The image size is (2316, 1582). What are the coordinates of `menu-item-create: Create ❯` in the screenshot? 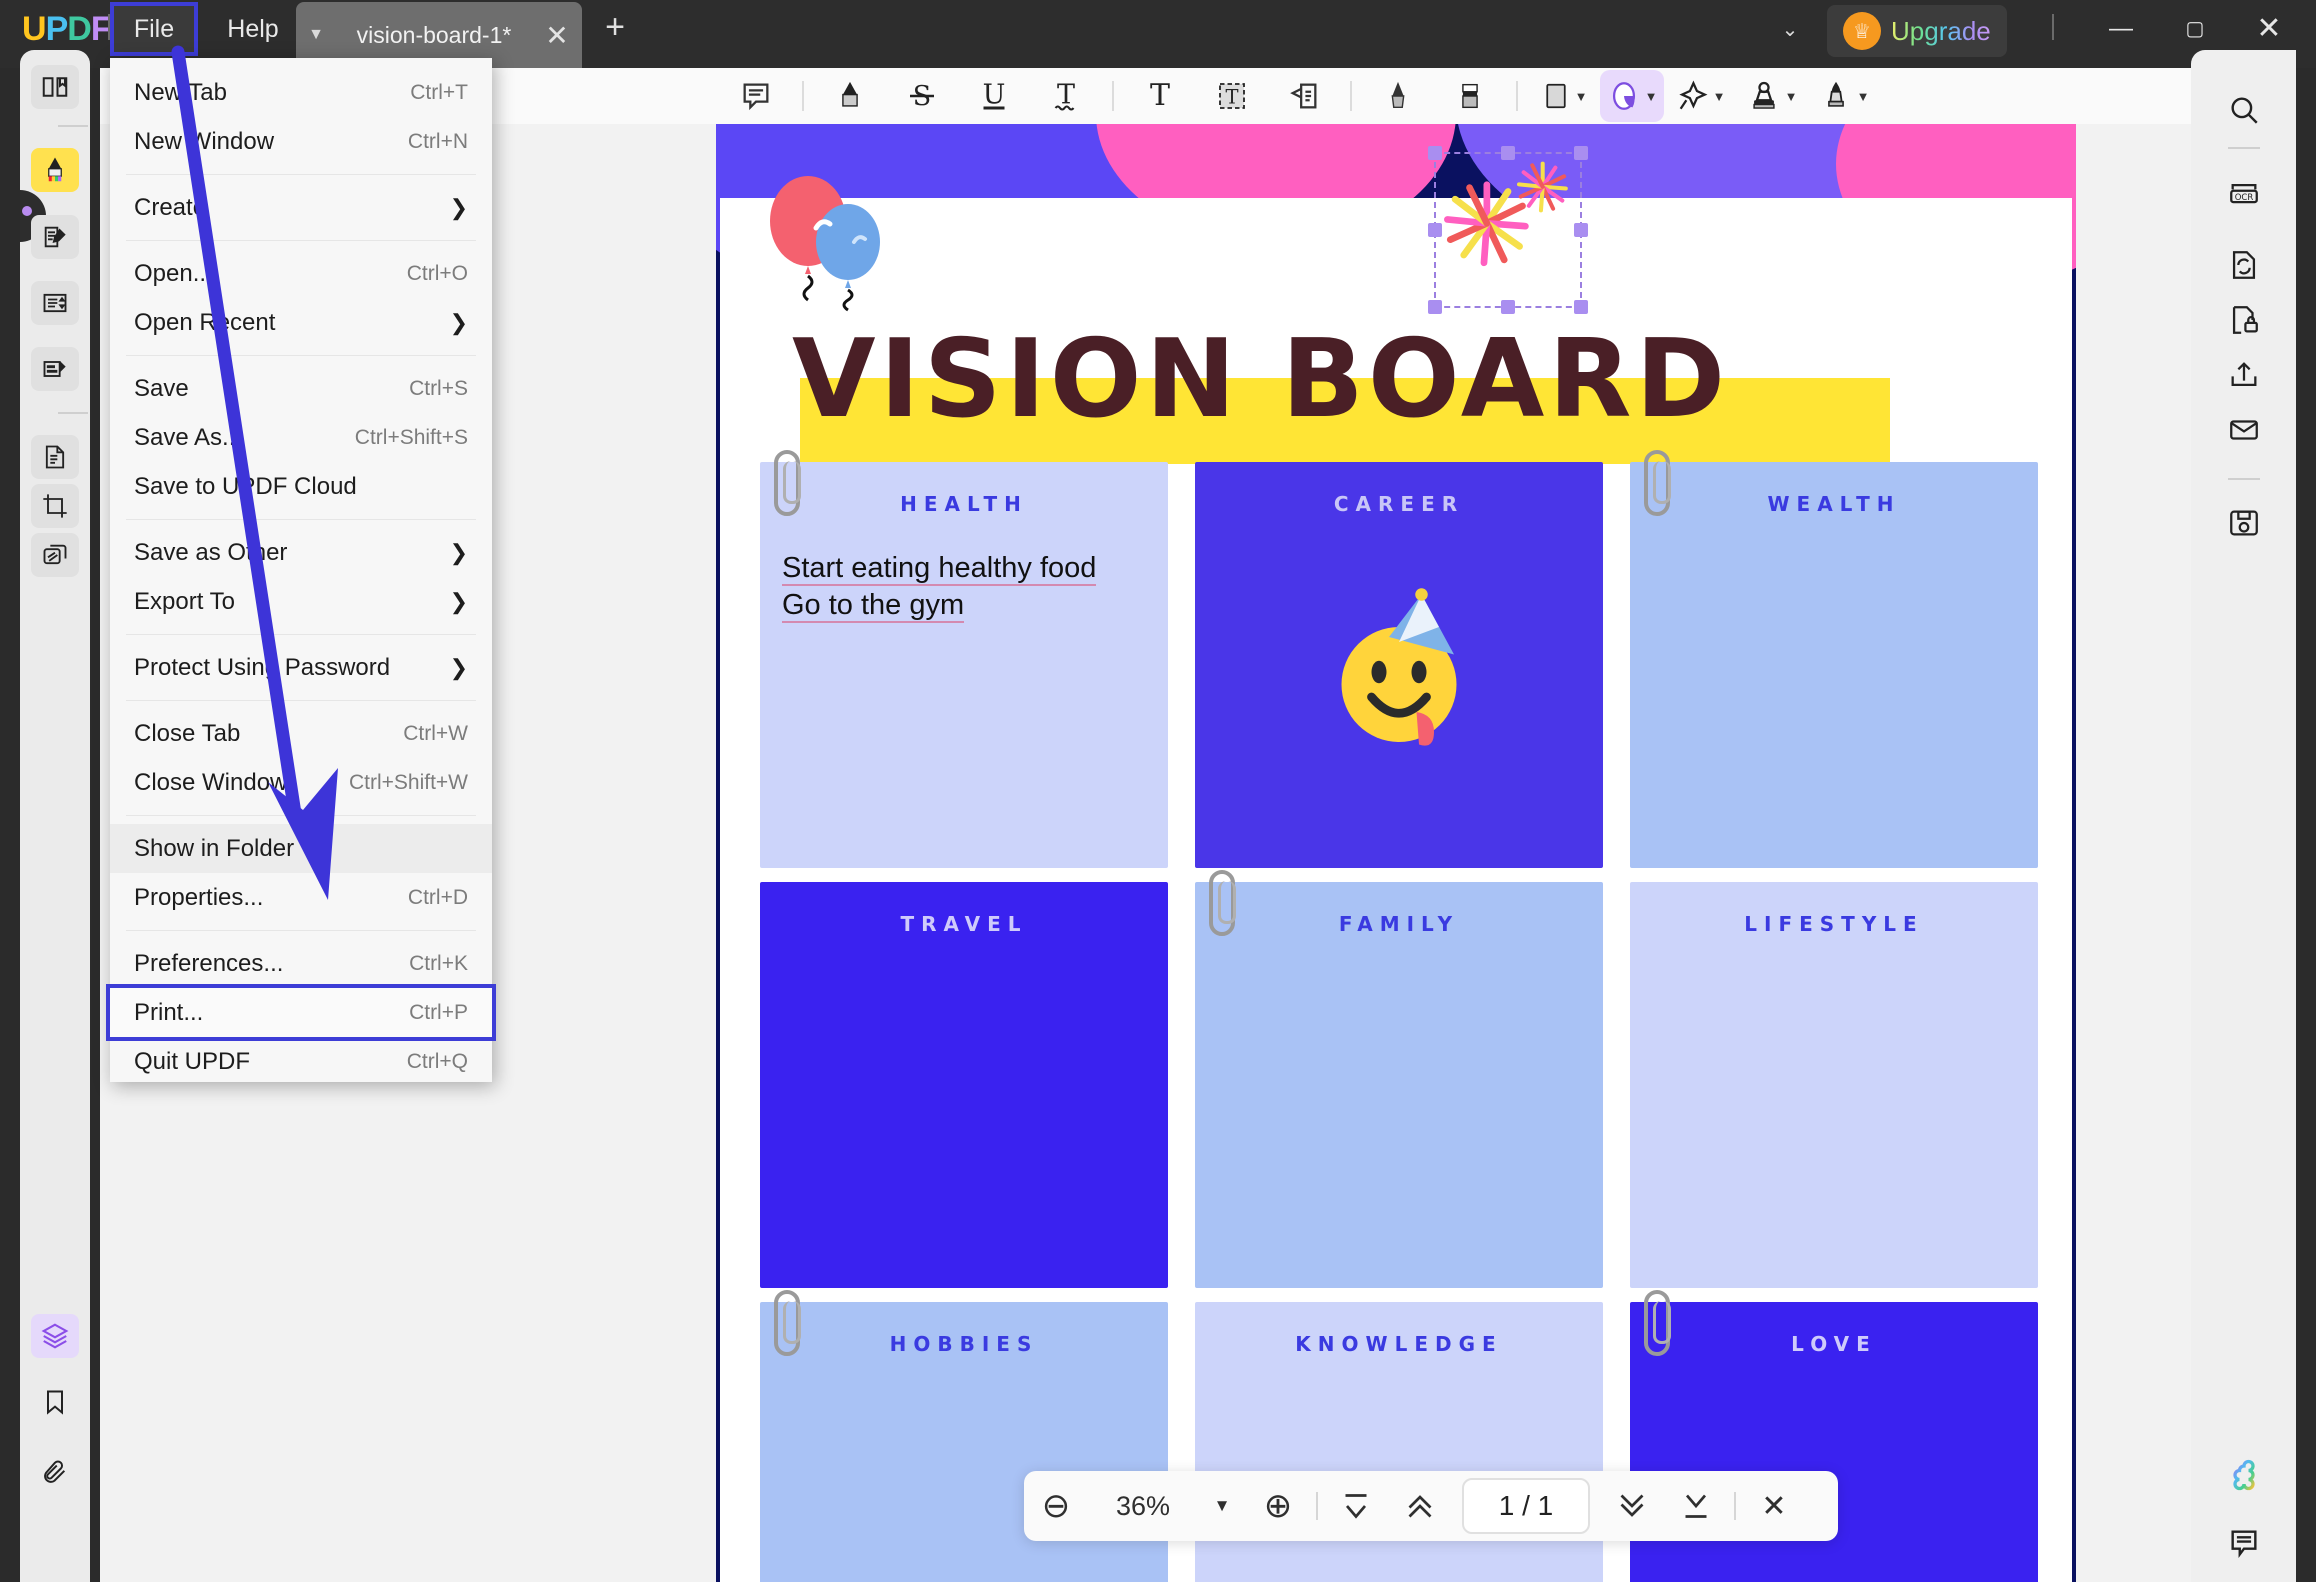 It's located at (301, 207).